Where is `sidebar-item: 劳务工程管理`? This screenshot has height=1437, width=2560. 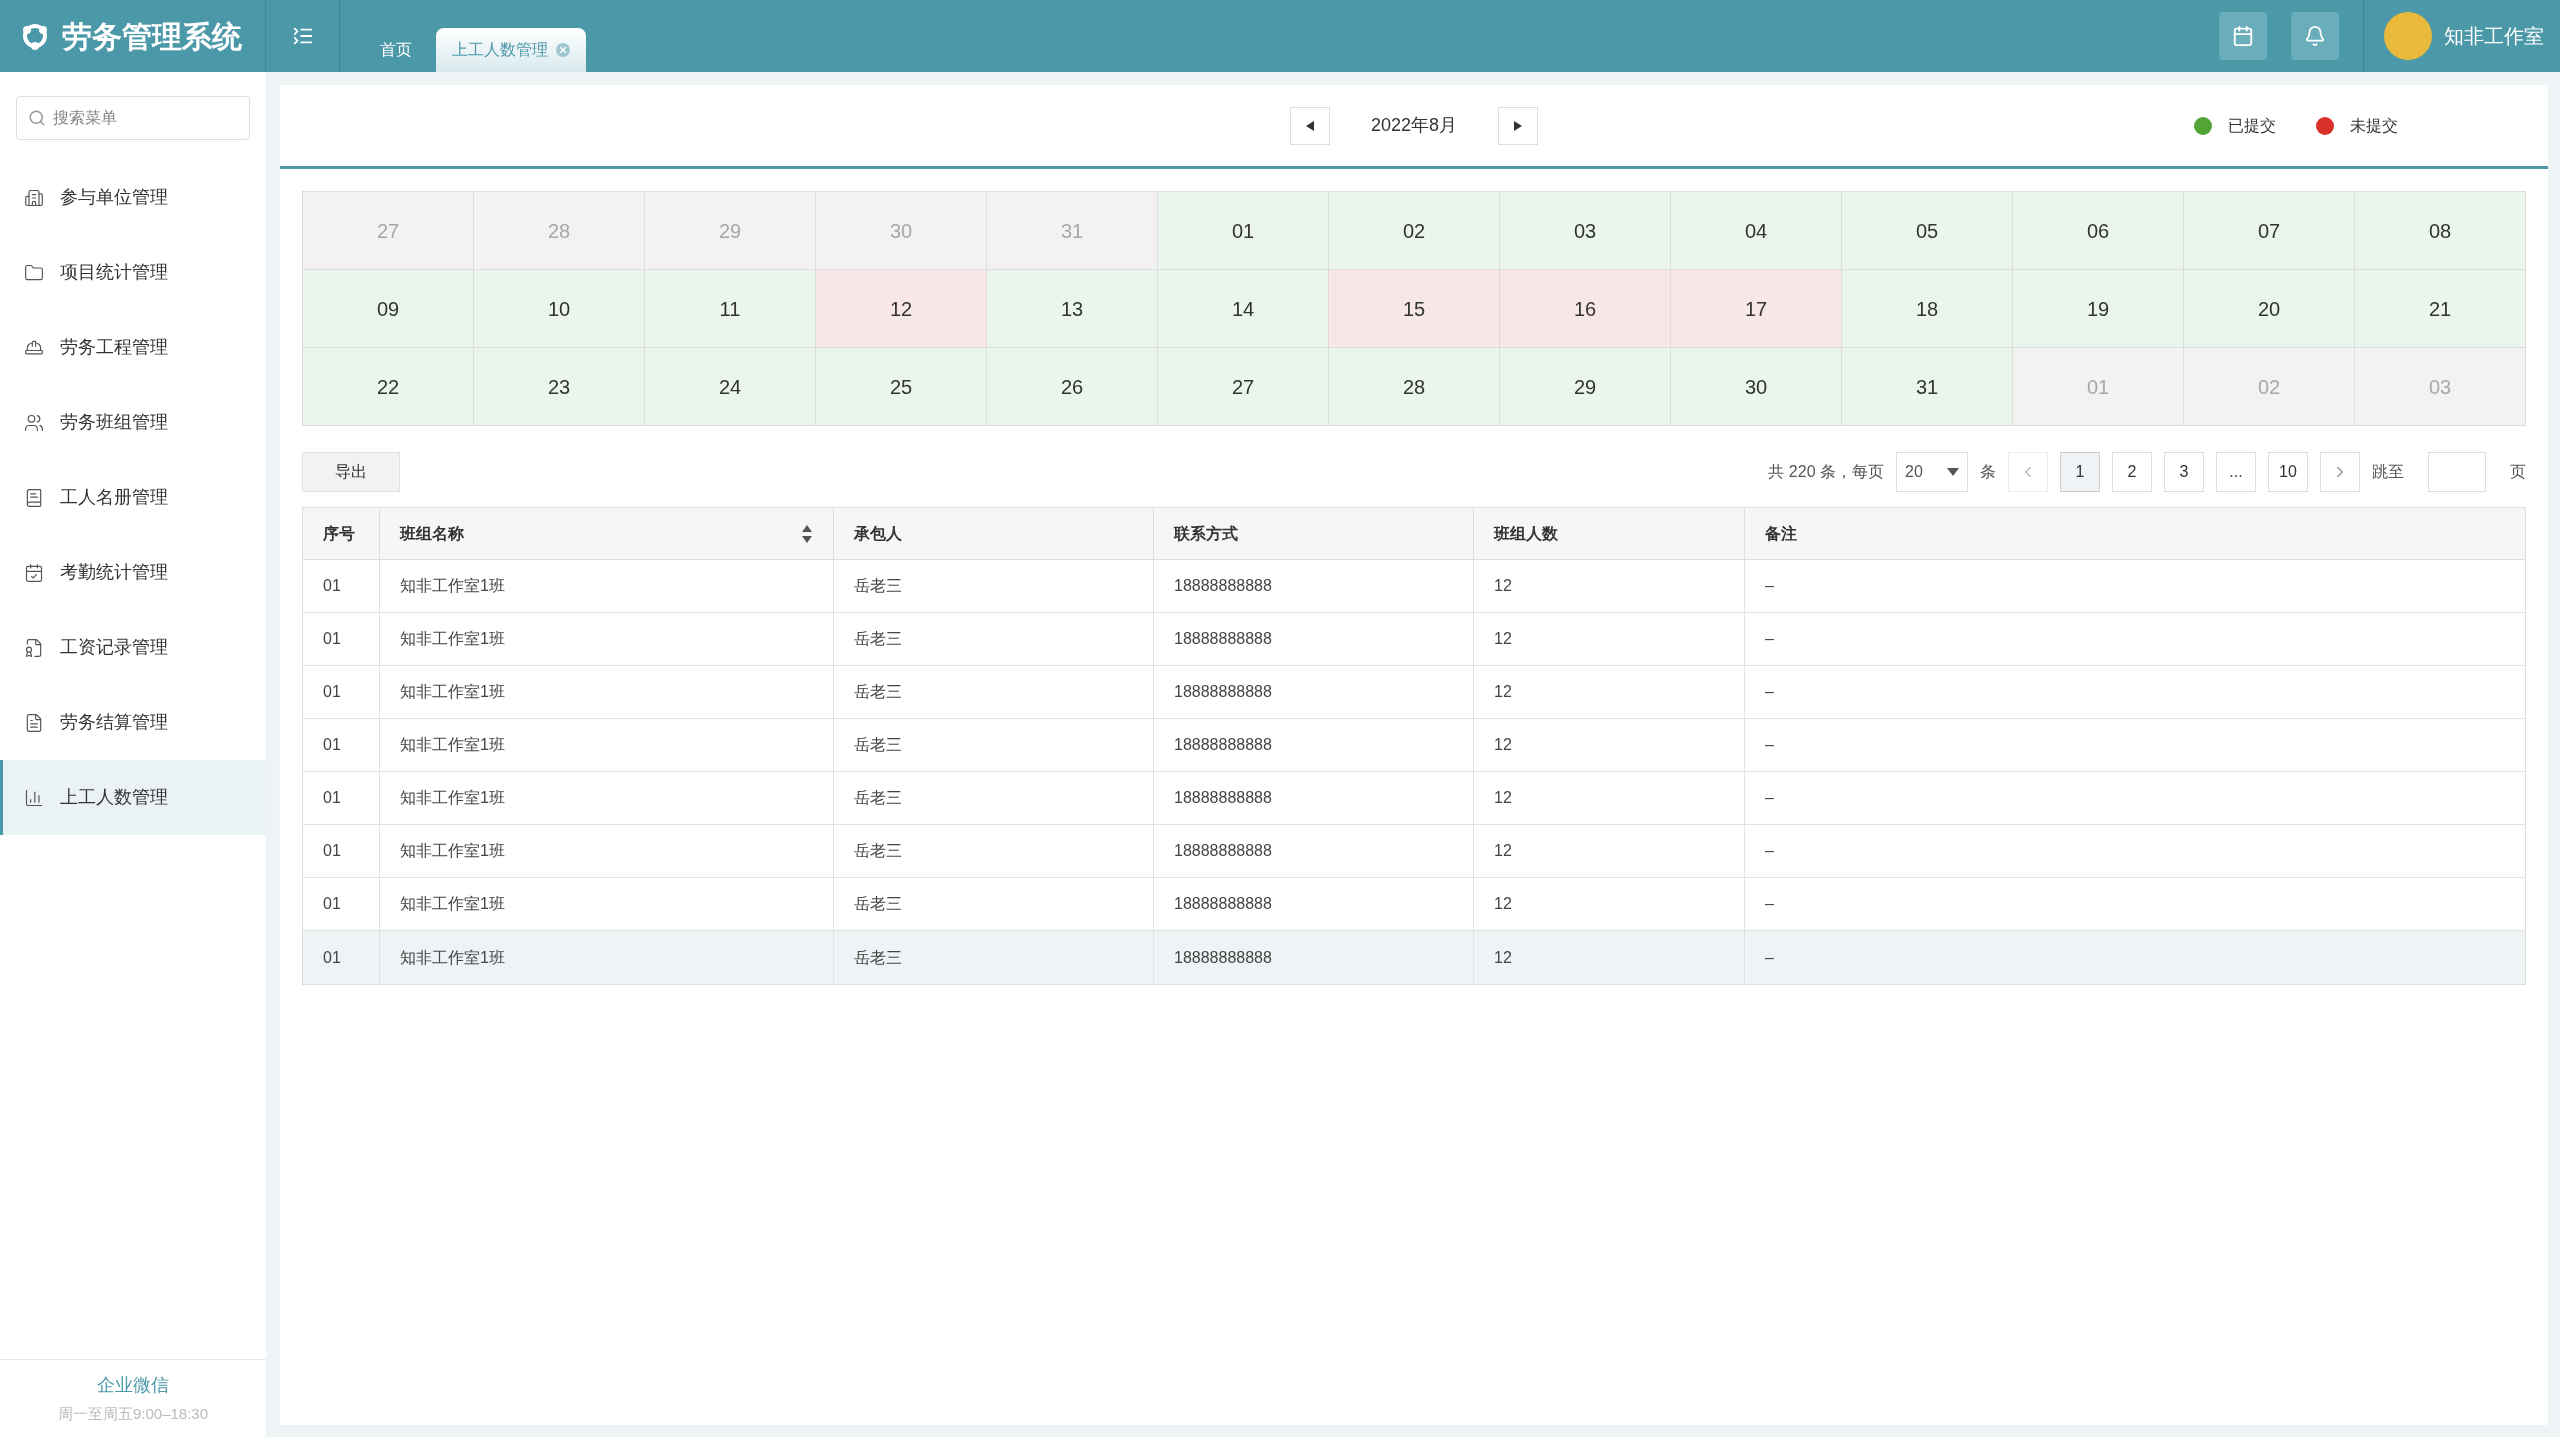
sidebar-item: 劳务工程管理 is located at coordinates (133, 347).